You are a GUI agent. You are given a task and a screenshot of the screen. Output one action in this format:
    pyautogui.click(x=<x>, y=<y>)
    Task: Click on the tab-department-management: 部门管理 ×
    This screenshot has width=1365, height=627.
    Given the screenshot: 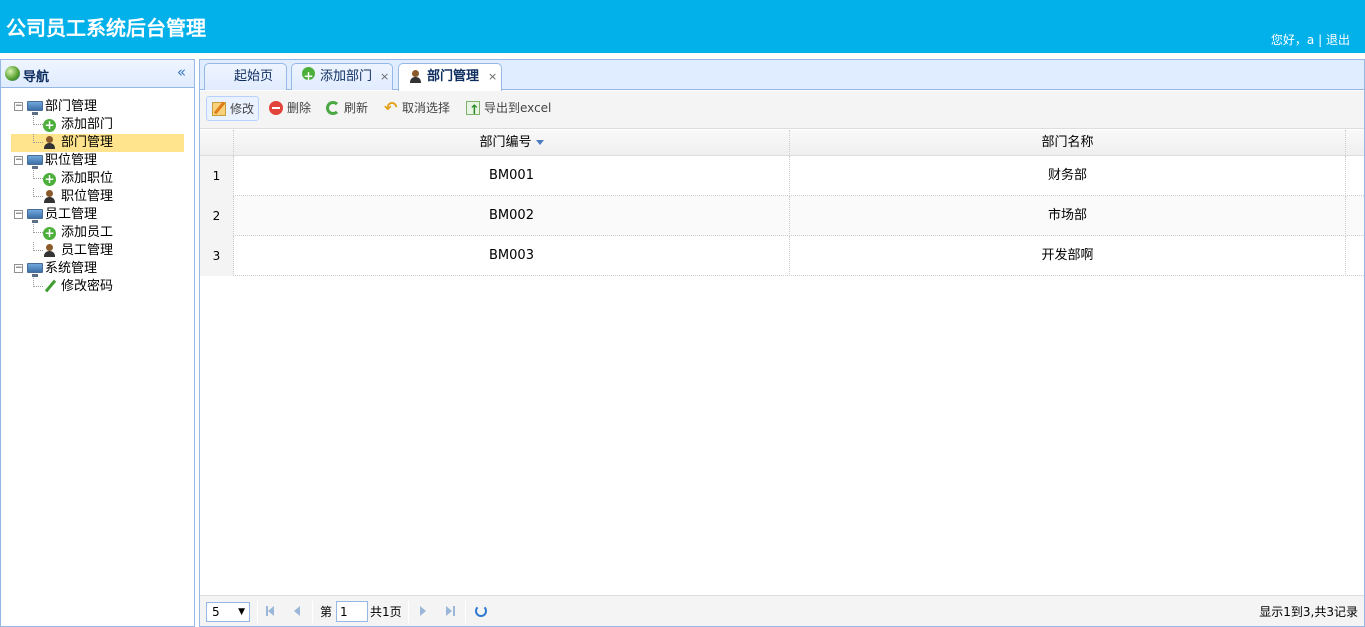 What is the action you would take?
    pyautogui.click(x=450, y=77)
    